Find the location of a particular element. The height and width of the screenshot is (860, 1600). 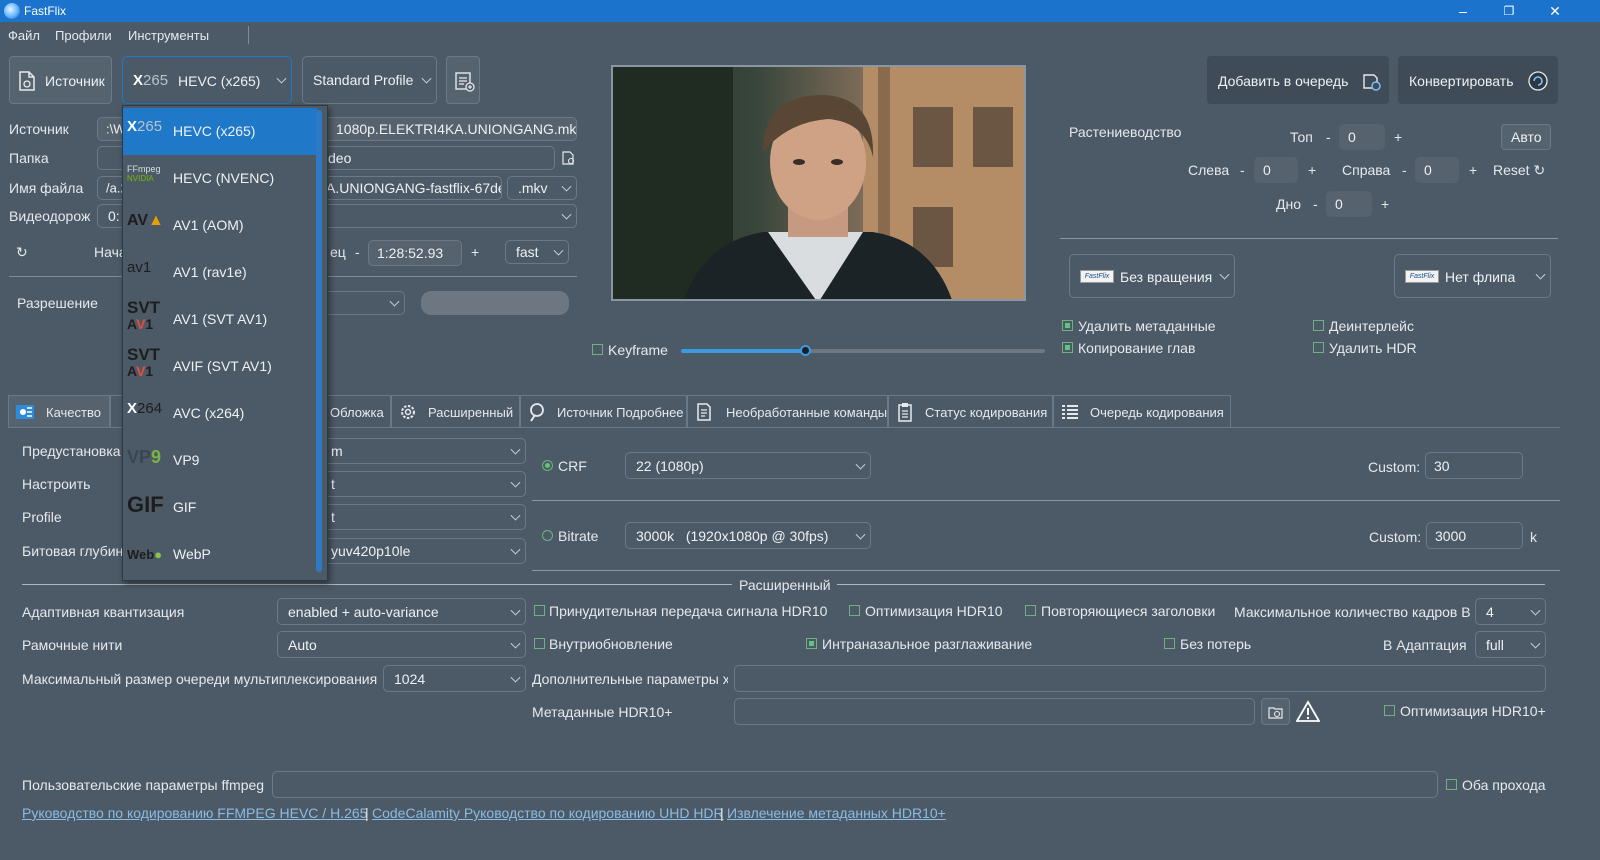

crop-right-field: 0 is located at coordinates (1437, 170).